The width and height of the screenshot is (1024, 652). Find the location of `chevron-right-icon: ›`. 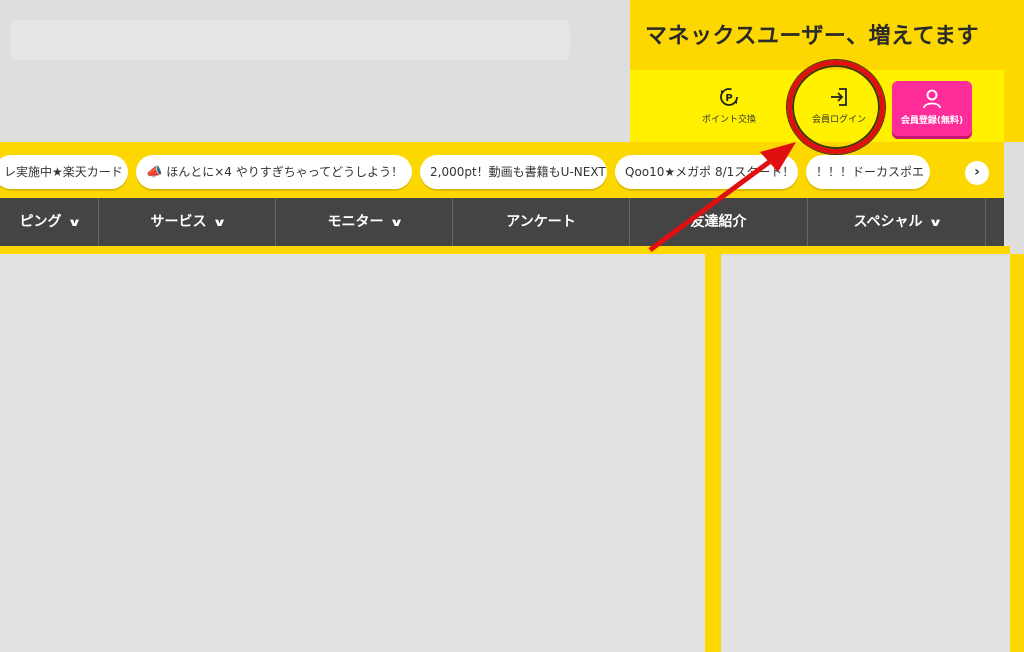

chevron-right-icon: › is located at coordinates (977, 173).